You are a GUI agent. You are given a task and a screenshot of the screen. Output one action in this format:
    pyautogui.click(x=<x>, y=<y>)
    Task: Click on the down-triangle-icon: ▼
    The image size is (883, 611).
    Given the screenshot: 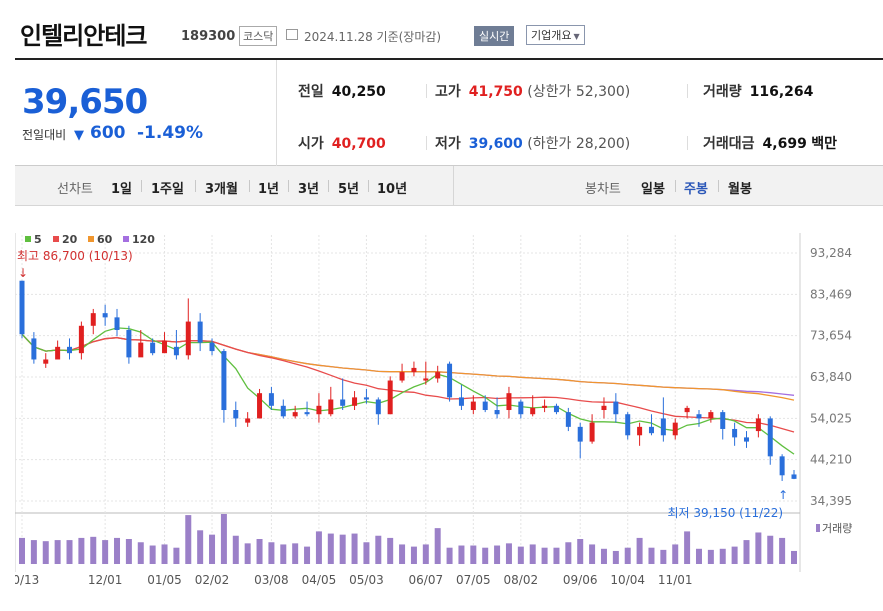 What is the action you would take?
    pyautogui.click(x=79, y=135)
    